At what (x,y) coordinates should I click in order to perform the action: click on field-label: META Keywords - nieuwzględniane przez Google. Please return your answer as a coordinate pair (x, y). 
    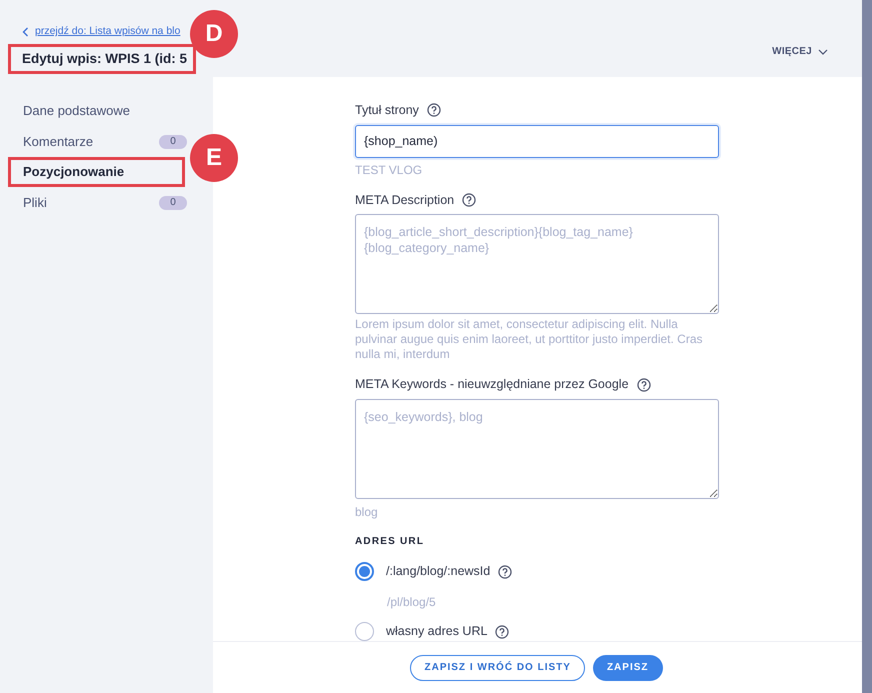
    Looking at the image, I should click on (492, 385).